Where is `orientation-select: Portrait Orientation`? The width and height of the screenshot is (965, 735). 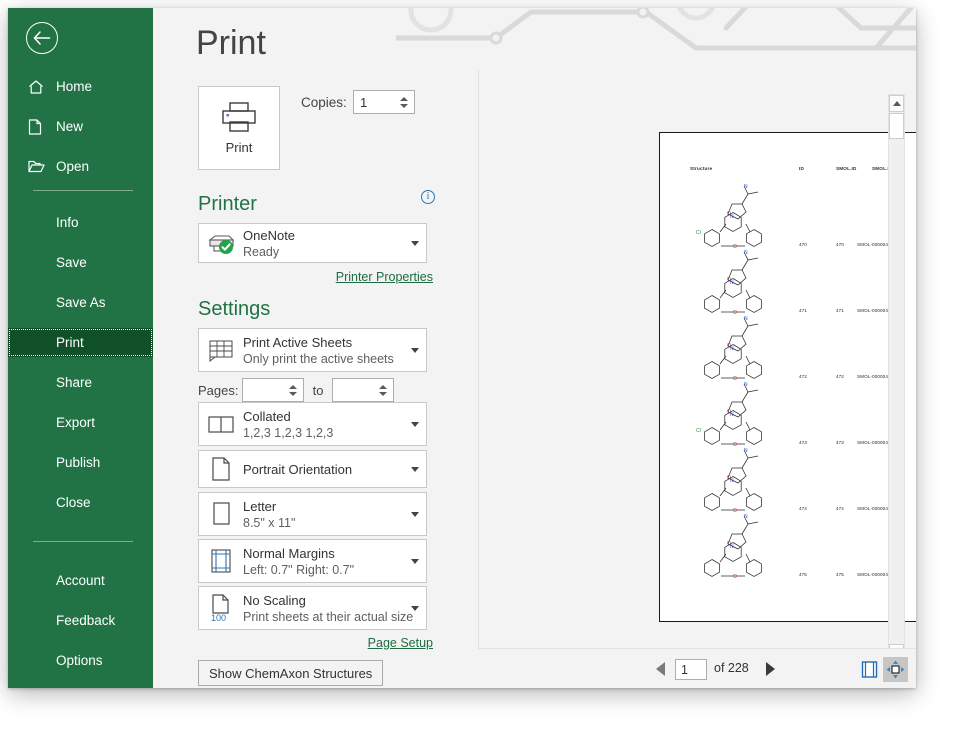 orientation-select: Portrait Orientation is located at coordinates (312, 469).